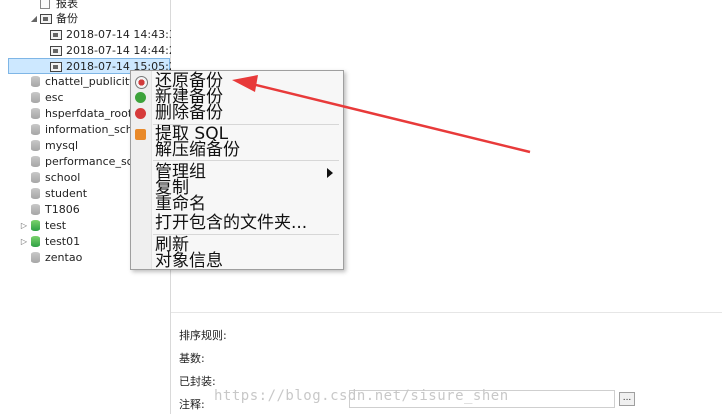  I want to click on tree-item-database: mysql, so click(54, 146).